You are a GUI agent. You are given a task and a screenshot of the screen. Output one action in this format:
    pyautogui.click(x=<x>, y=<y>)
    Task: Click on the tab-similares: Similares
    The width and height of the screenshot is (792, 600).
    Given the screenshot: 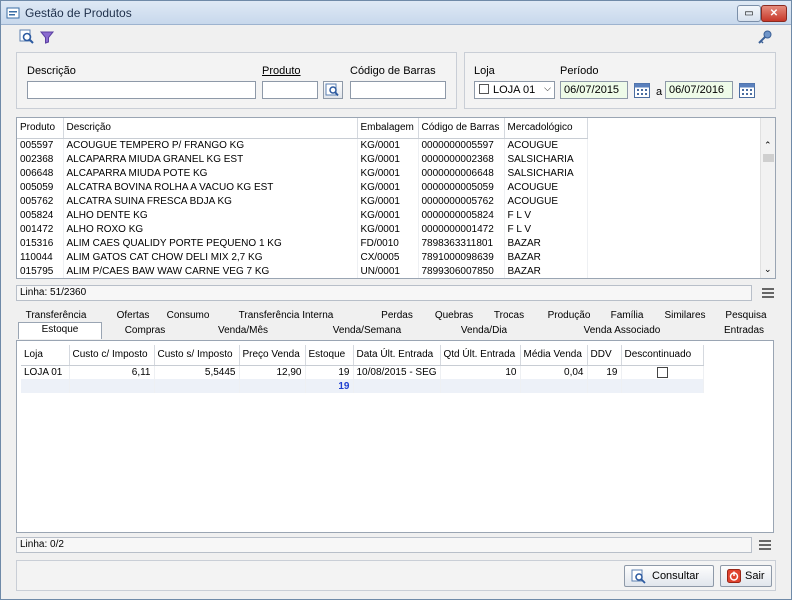 What is the action you would take?
    pyautogui.click(x=685, y=316)
    